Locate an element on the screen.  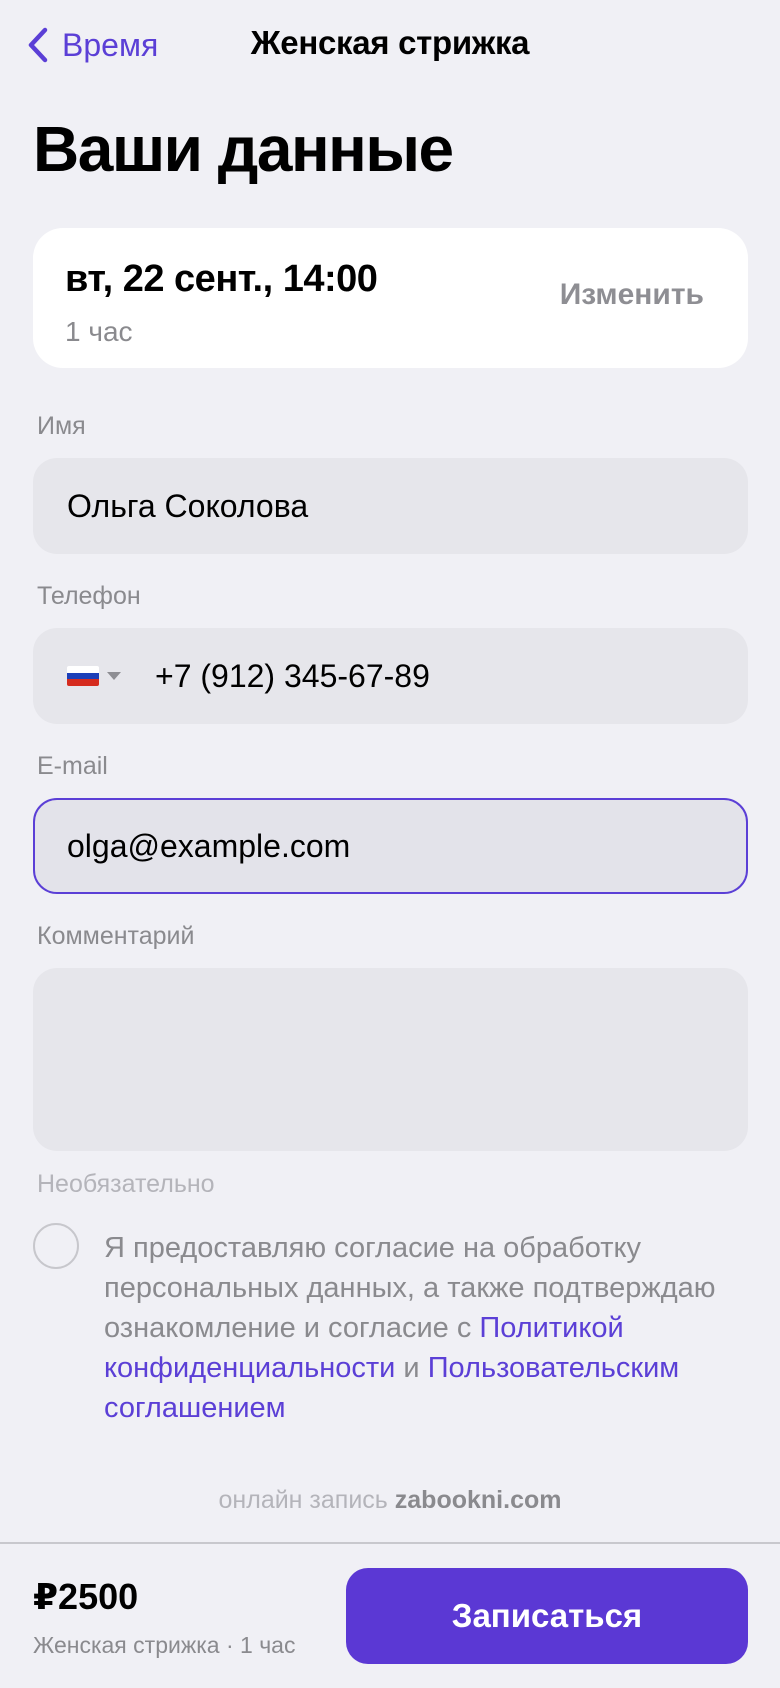
russia-flag-icon is located at coordinates (83, 676).